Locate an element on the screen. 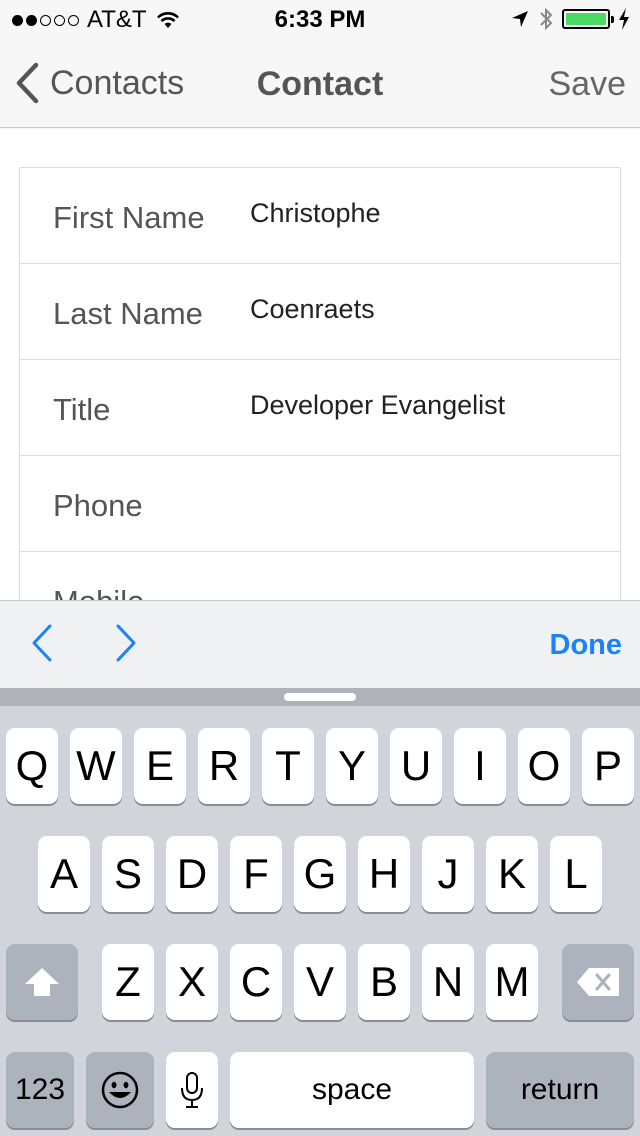 The height and width of the screenshot is (1136, 640). keyboard-drag-handle is located at coordinates (320, 697).